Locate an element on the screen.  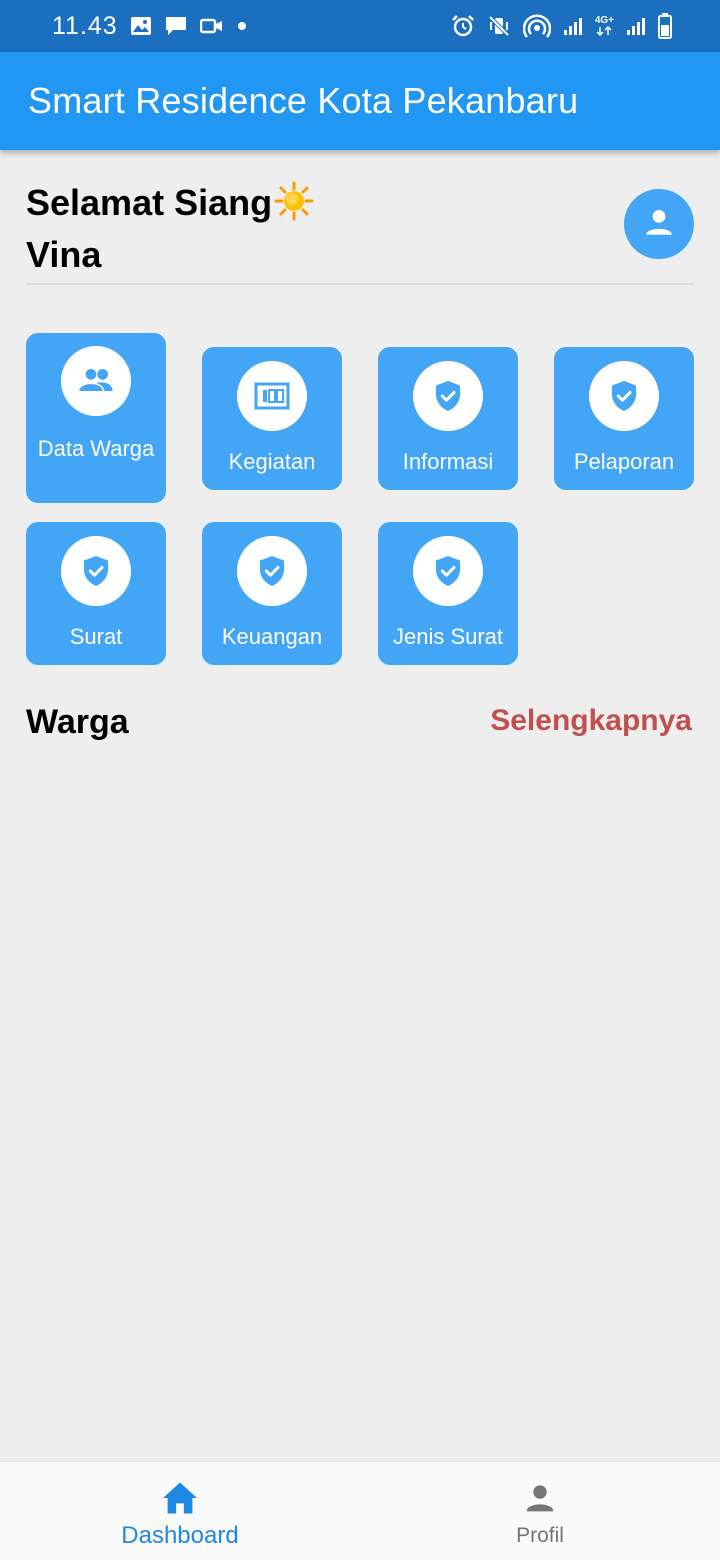
menu-tile-label: Kegiatan is located at coordinates (272, 461).